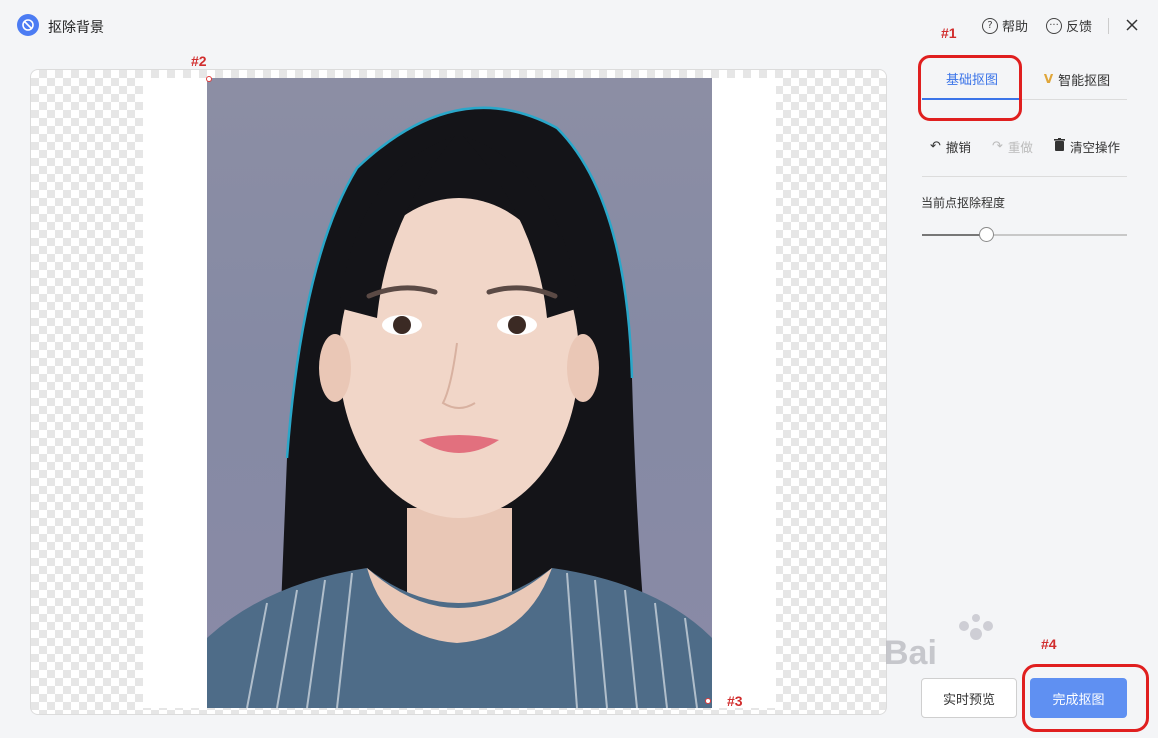  Describe the element at coordinates (76, 28) in the screenshot. I see `app-title: 抠除背景` at that location.